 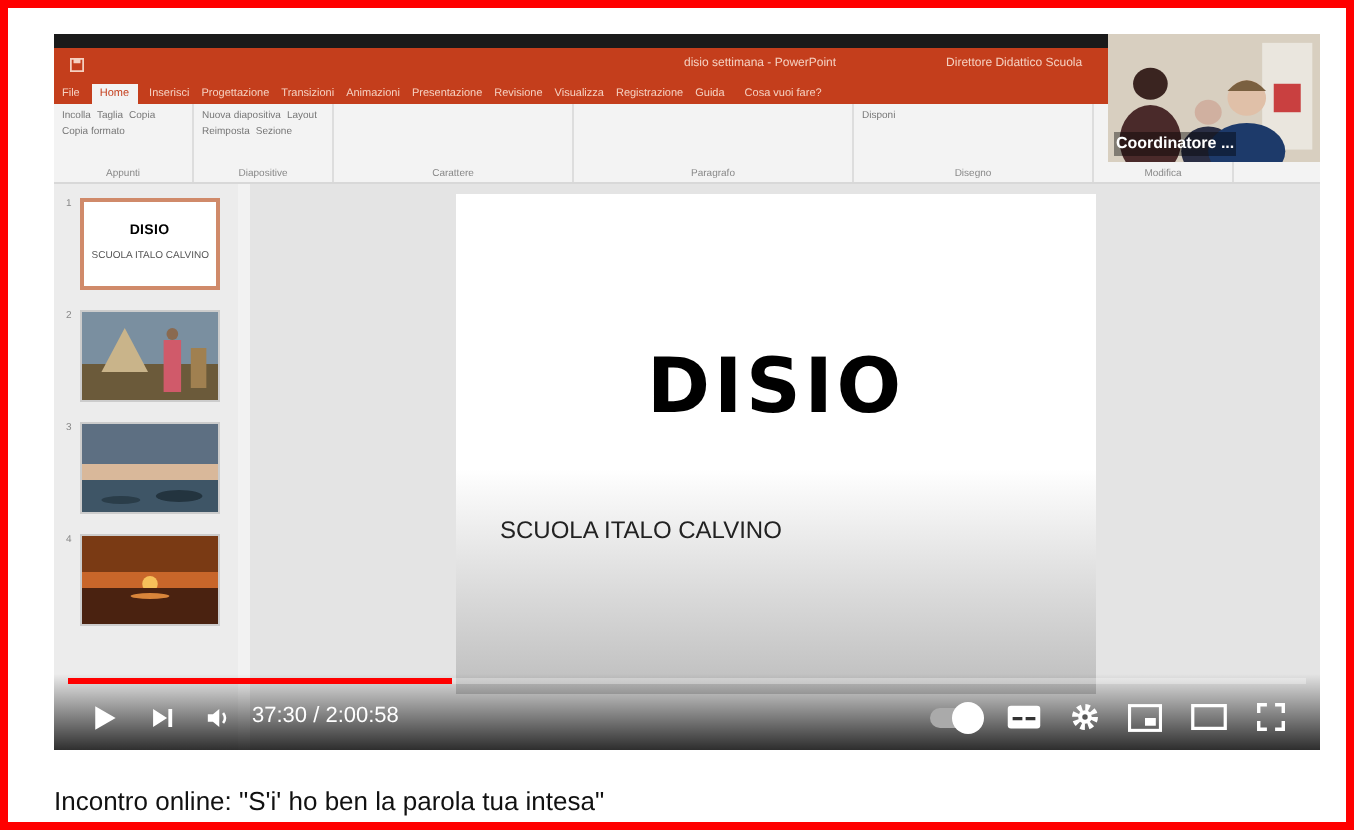 I want to click on video-title: Incontro online: "S'i' ho ben la parola tua intesa", so click(x=329, y=801).